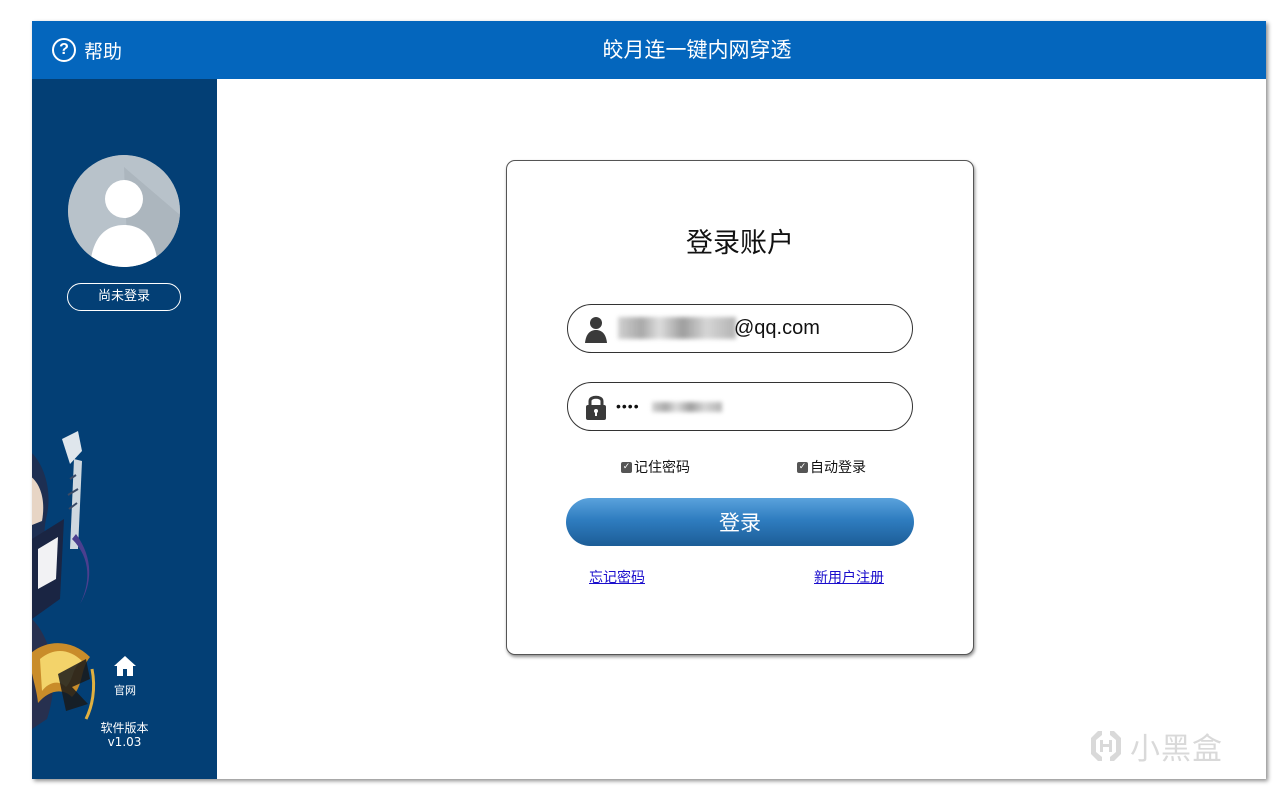 Image resolution: width=1280 pixels, height=790 pixels. What do you see at coordinates (849, 577) in the screenshot?
I see `register-link: 新用户注册` at bounding box center [849, 577].